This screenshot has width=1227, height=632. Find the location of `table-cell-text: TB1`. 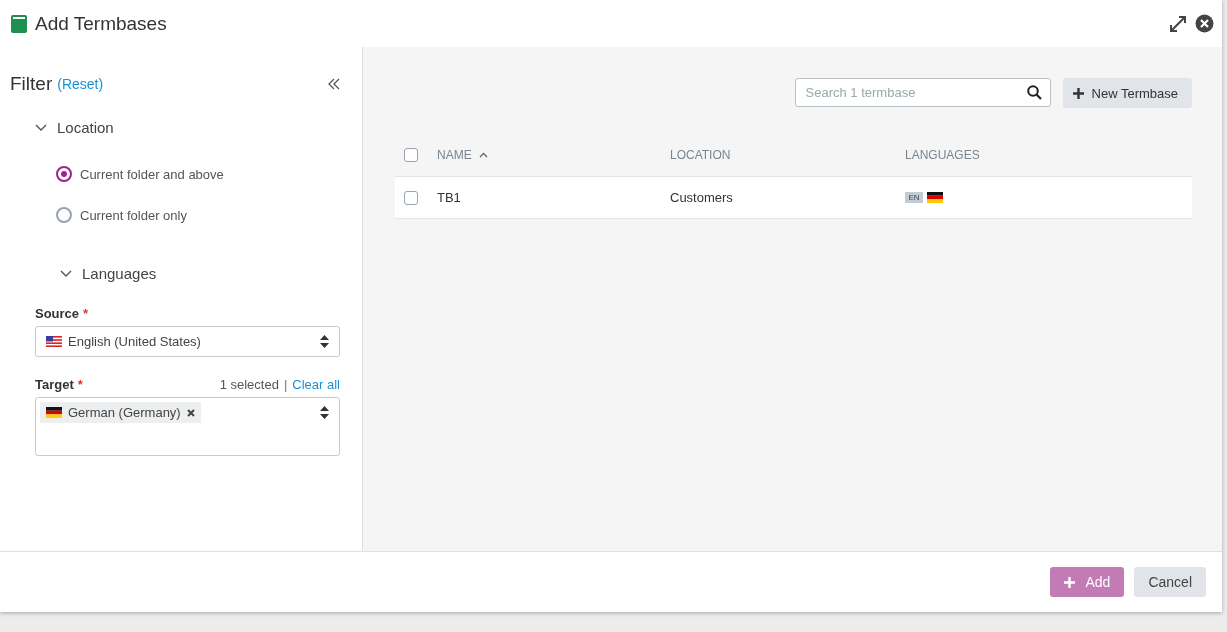

table-cell-text: TB1 is located at coordinates (449, 197).